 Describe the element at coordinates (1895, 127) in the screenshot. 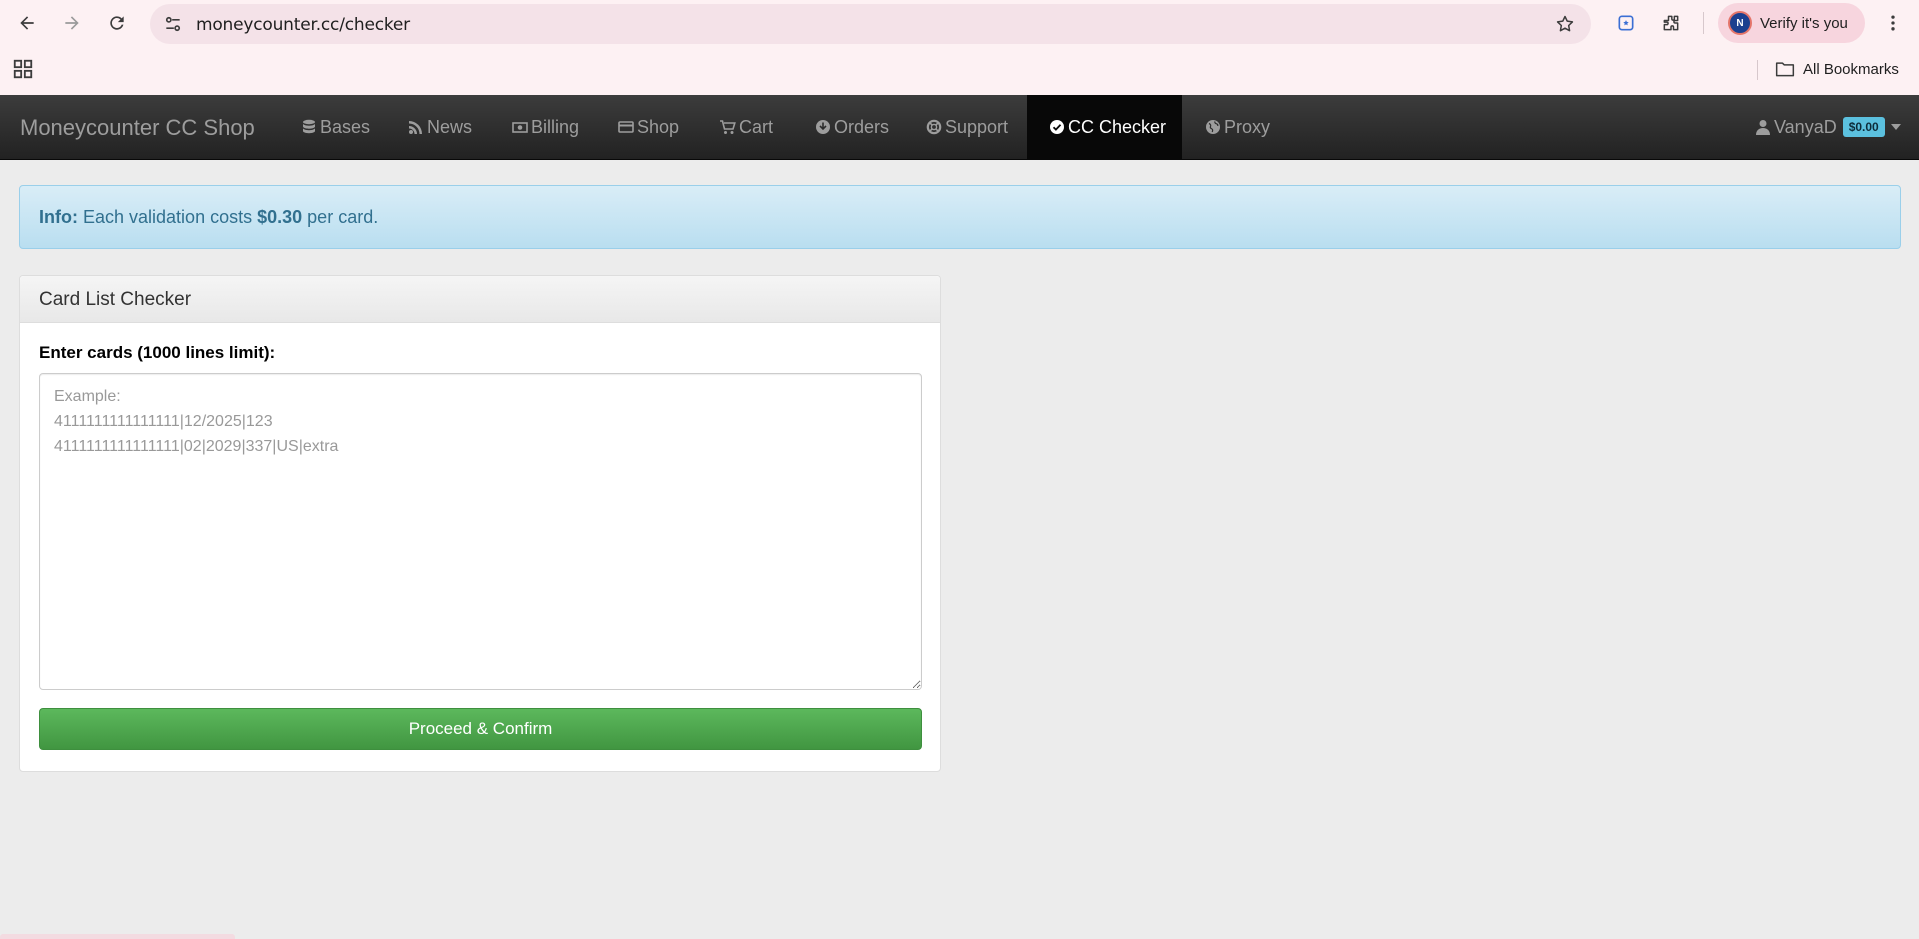

I see `caret-down-icon` at that location.